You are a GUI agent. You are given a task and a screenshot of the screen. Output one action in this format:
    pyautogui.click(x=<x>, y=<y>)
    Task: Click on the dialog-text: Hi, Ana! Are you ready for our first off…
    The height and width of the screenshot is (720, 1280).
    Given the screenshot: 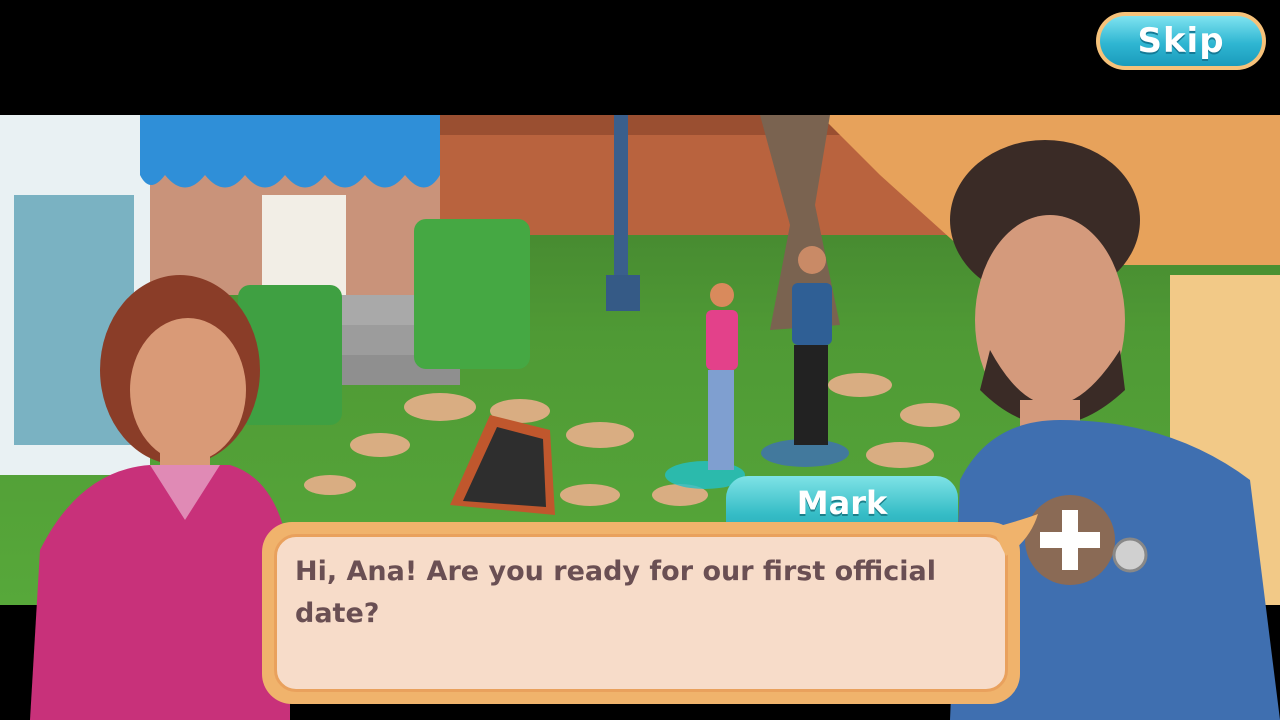 What is the action you would take?
    pyautogui.click(x=616, y=592)
    